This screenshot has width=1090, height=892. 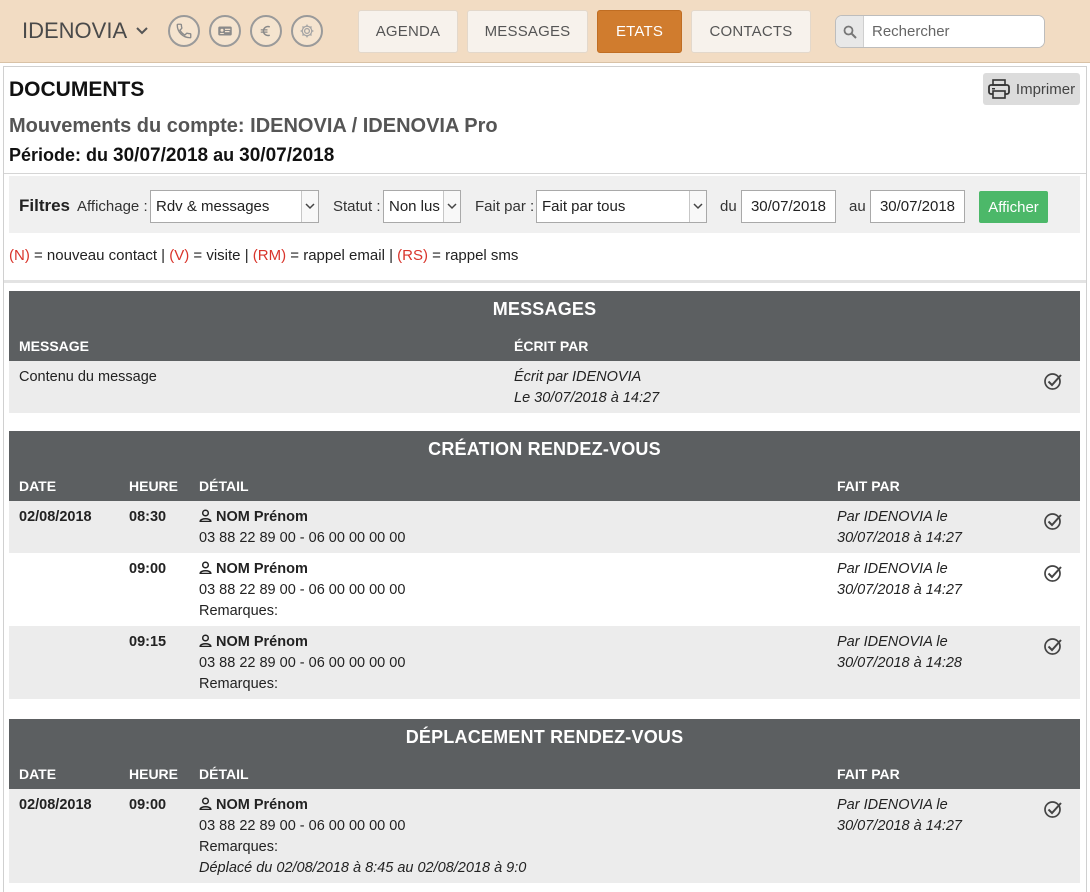 I want to click on row-hour: 08:30, so click(x=148, y=517).